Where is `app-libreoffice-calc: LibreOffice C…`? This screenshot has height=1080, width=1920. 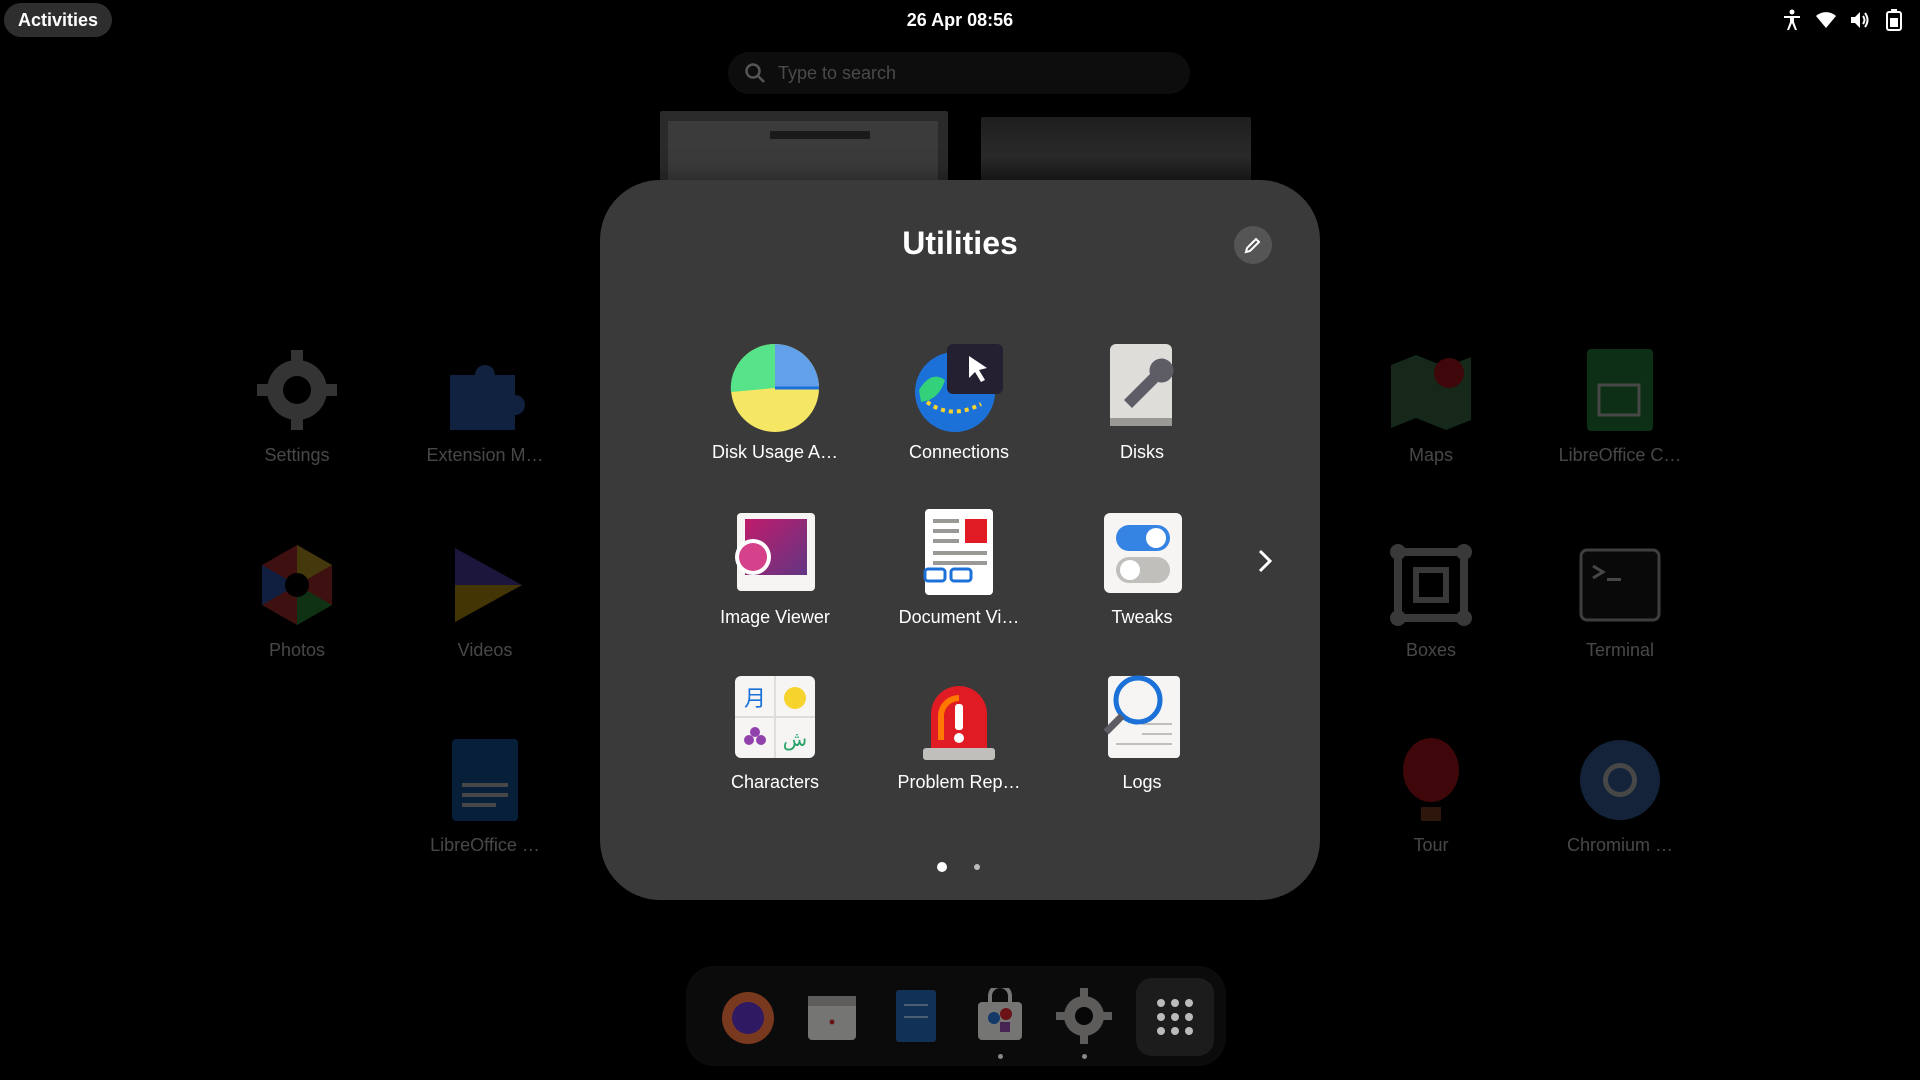 app-libreoffice-calc: LibreOffice C… is located at coordinates (1620, 405).